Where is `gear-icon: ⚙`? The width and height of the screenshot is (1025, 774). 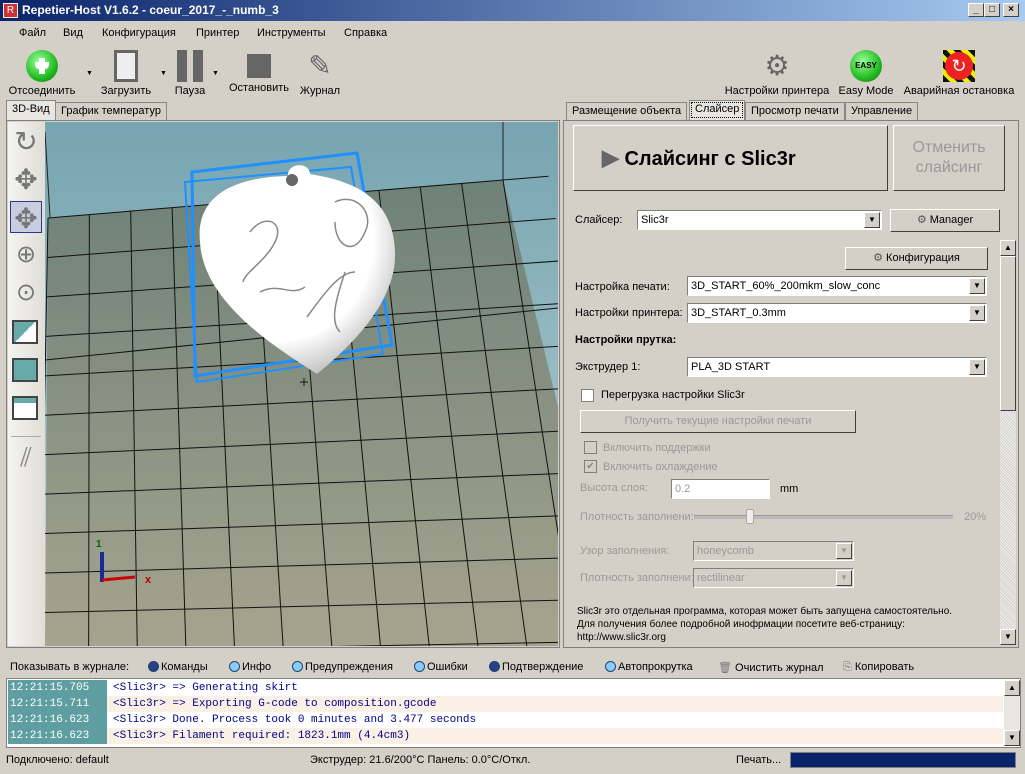
gear-icon: ⚙ is located at coordinates (878, 258).